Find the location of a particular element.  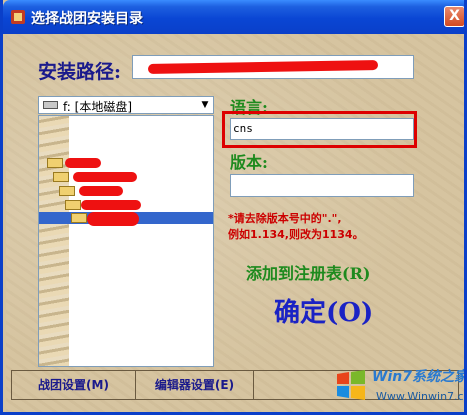

version-input is located at coordinates (322, 185).